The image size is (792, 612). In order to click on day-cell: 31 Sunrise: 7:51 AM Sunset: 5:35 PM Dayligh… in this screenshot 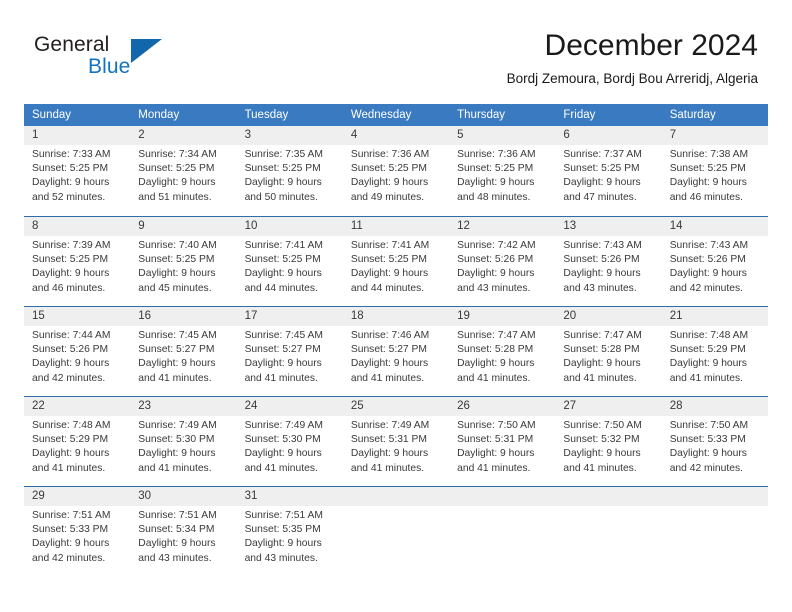, I will do `click(290, 531)`.